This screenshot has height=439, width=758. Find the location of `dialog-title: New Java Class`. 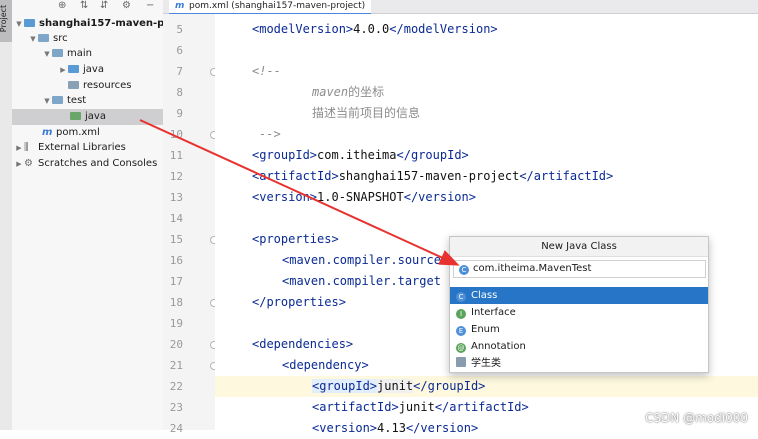

dialog-title: New Java Class is located at coordinates (579, 247).